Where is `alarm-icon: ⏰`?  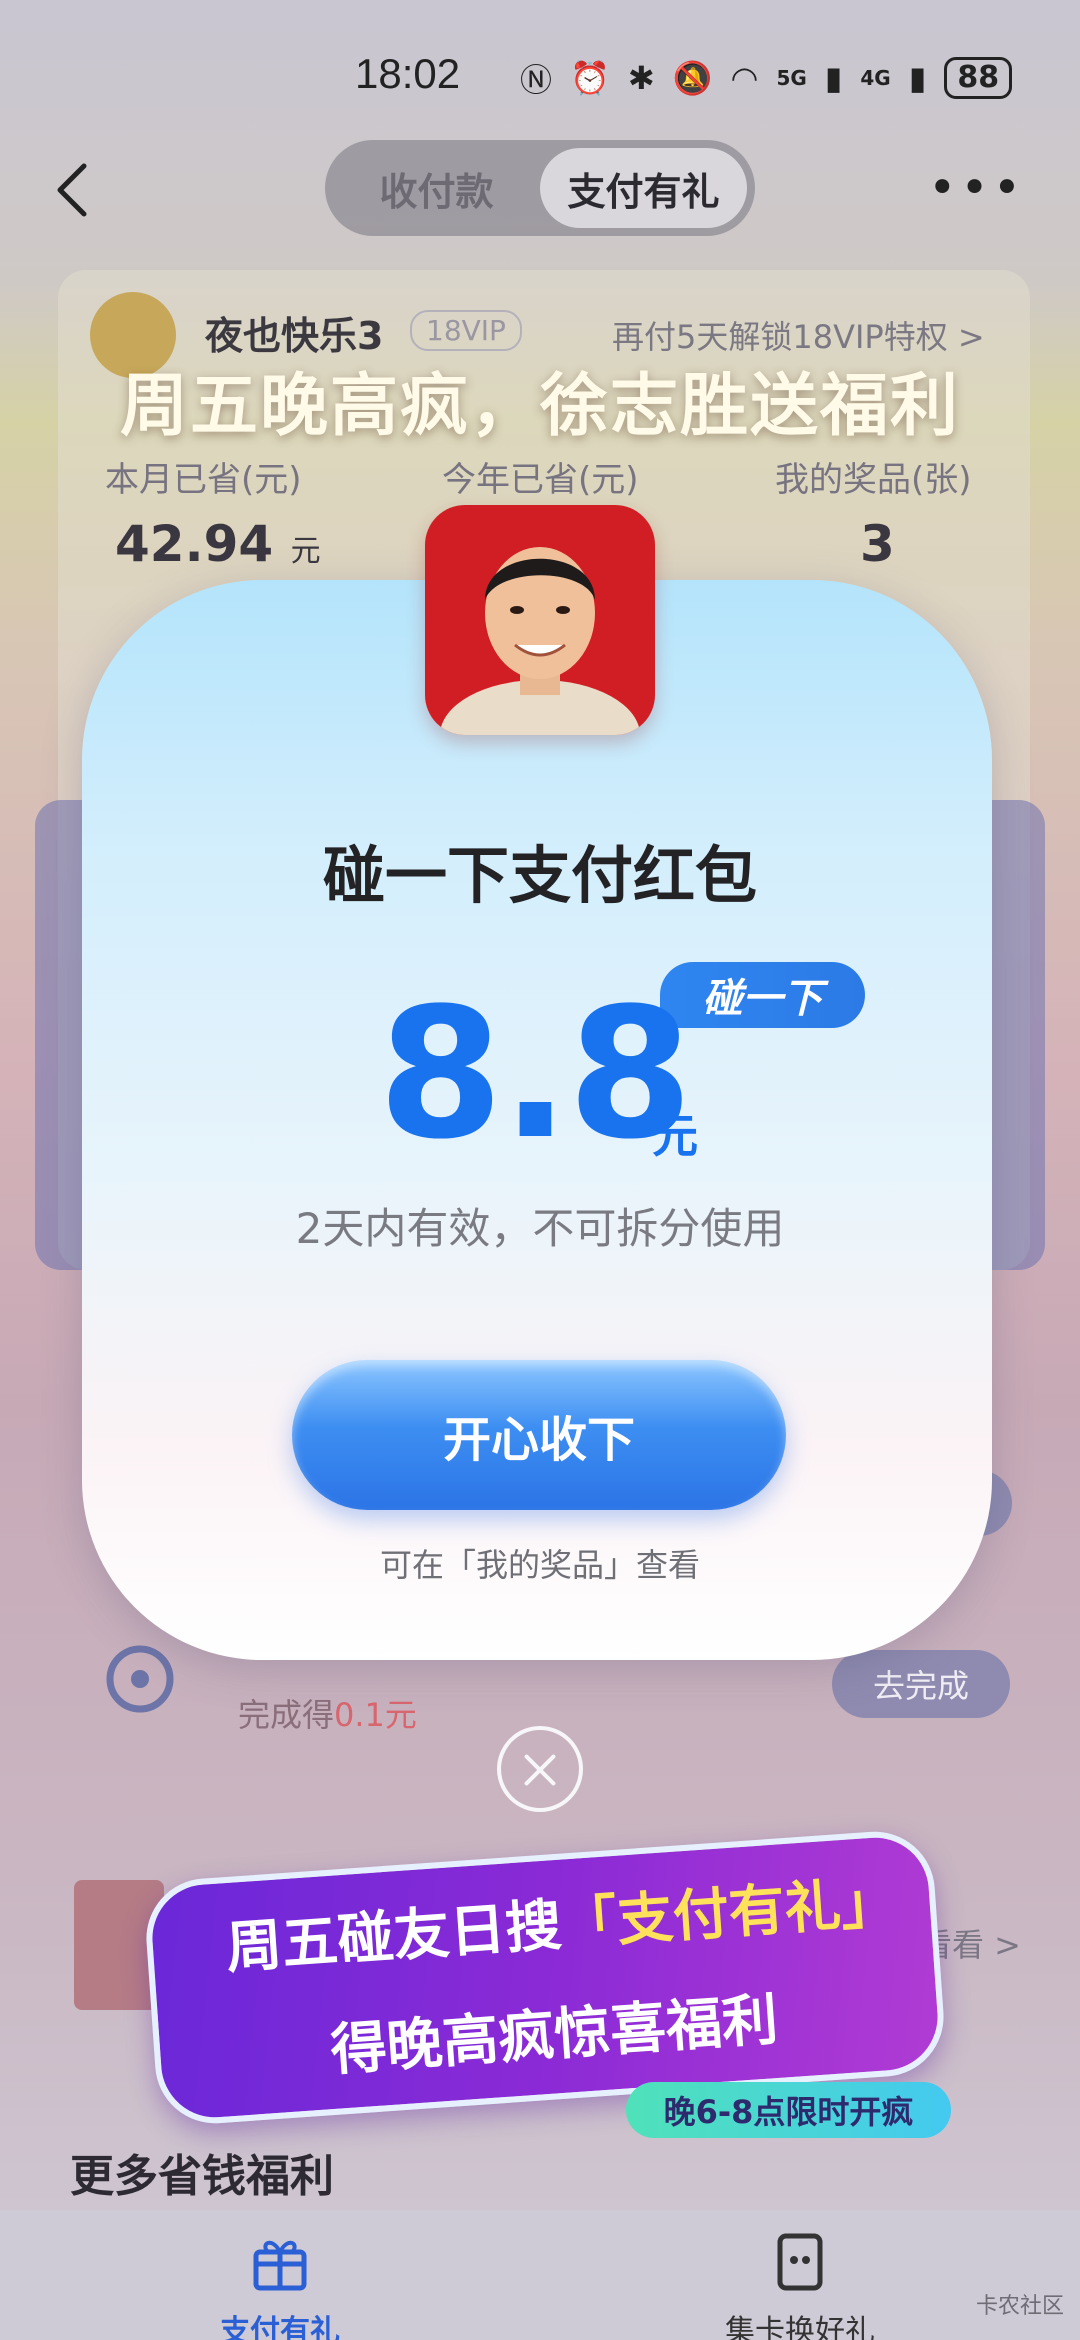 alarm-icon: ⏰ is located at coordinates (590, 78).